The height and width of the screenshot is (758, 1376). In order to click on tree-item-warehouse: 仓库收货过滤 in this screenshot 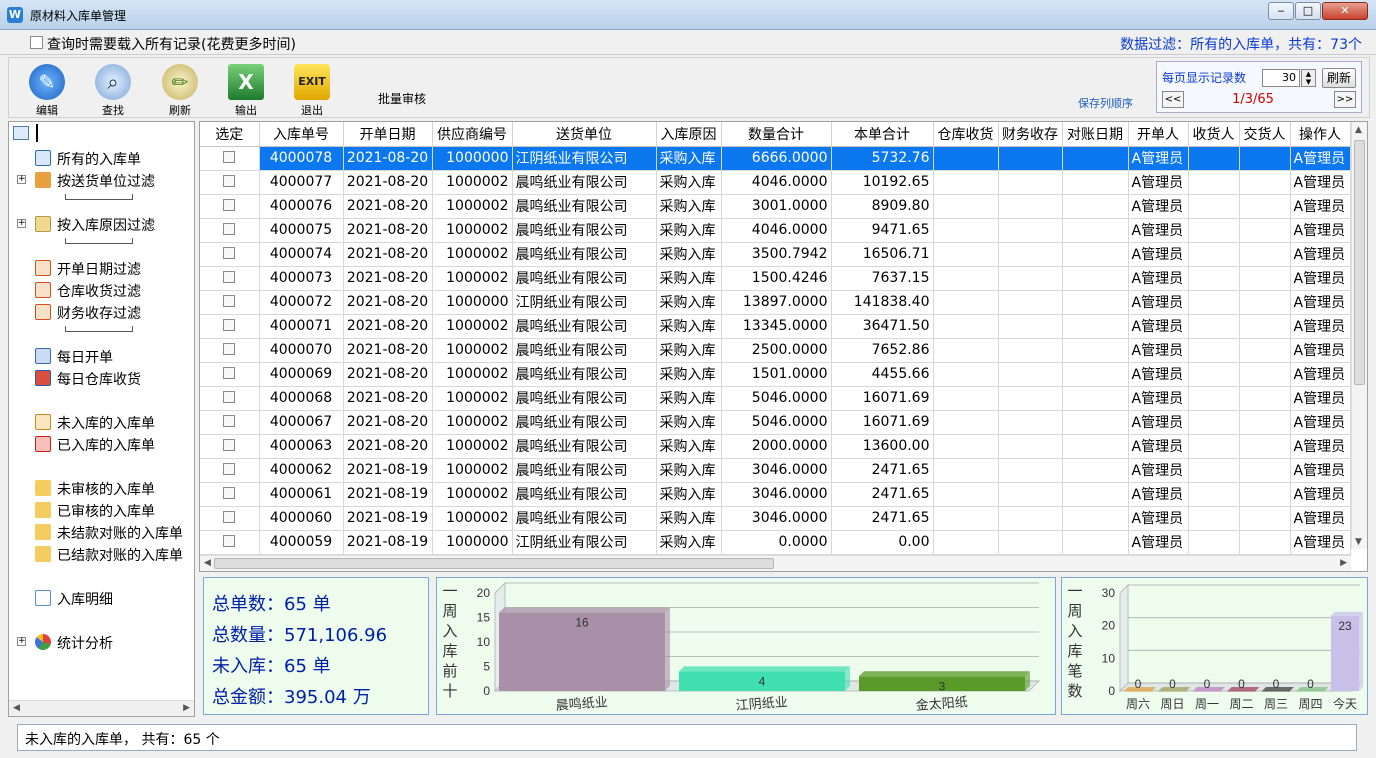, I will do `click(88, 291)`.